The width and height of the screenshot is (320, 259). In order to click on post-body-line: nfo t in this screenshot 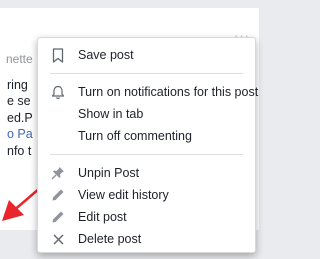, I will do `click(19, 150)`.